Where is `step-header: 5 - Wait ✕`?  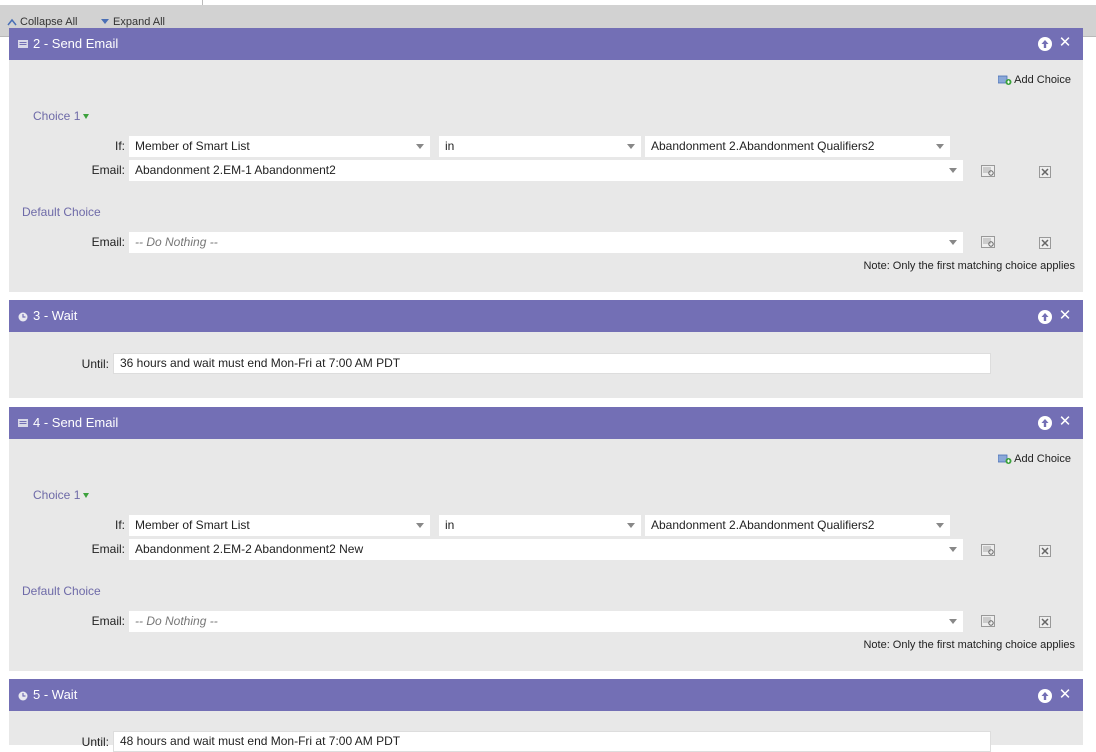 step-header: 5 - Wait ✕ is located at coordinates (546, 695).